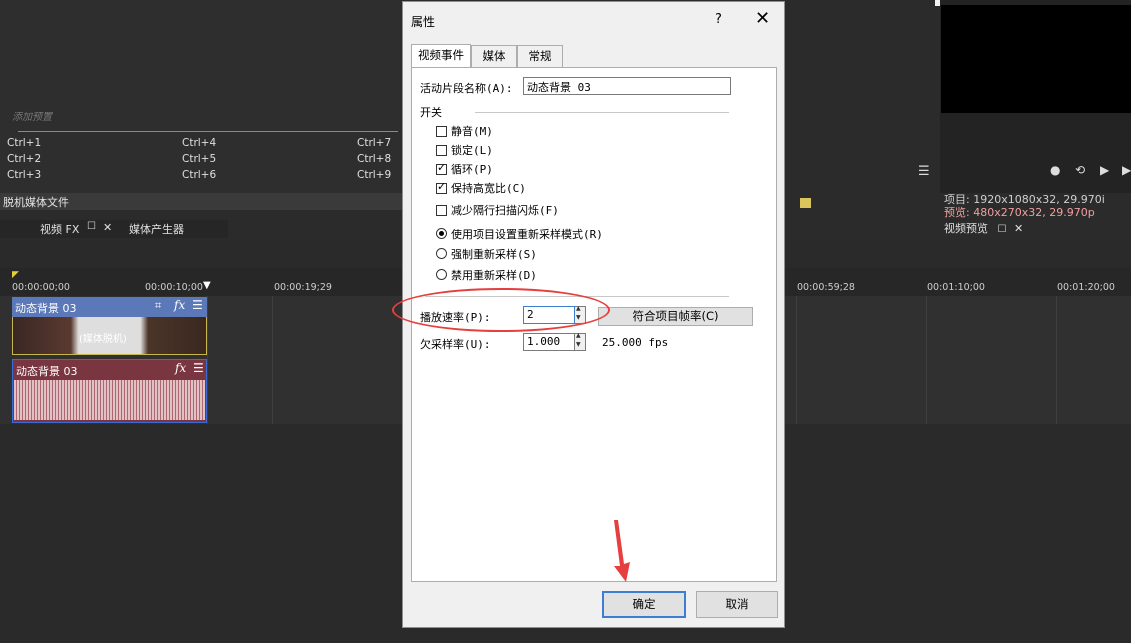 The height and width of the screenshot is (643, 1131). What do you see at coordinates (505, 210) in the screenshot?
I see `reduce-flicker-label: 减少隔行扫描闪烁(F)` at bounding box center [505, 210].